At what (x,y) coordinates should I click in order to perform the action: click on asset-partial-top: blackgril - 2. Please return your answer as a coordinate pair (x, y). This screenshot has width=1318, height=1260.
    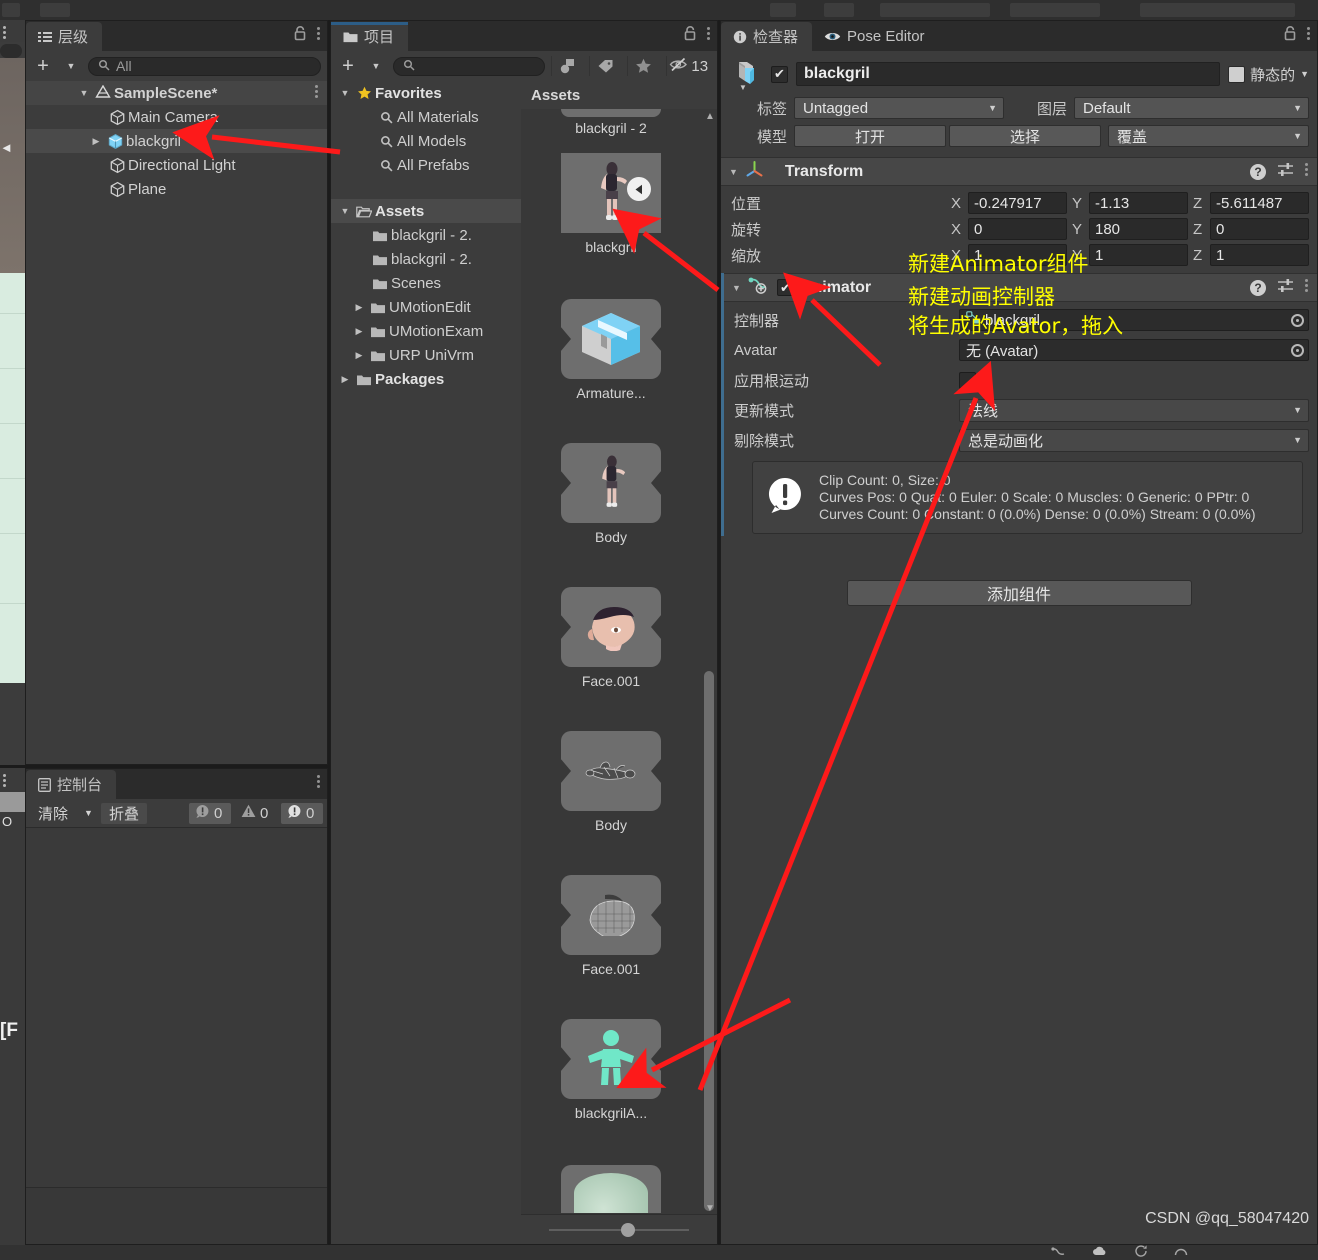
    Looking at the image, I should click on (611, 128).